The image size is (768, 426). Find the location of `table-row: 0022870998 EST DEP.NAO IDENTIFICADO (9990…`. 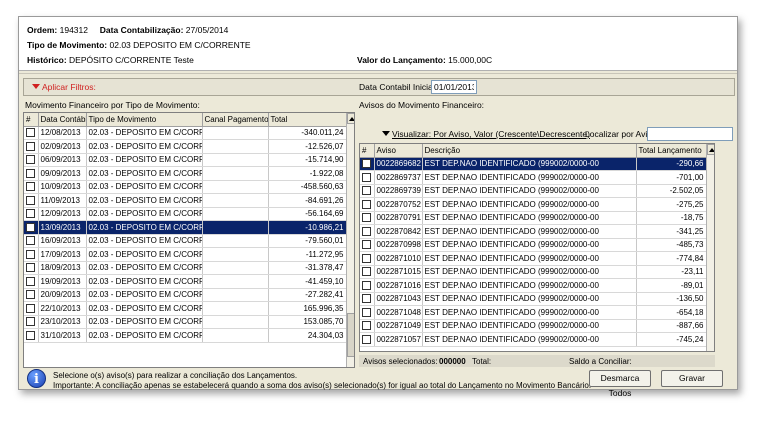

table-row: 0022870998 EST DEP.NAO IDENTIFICADO (9990… is located at coordinates (533, 245).